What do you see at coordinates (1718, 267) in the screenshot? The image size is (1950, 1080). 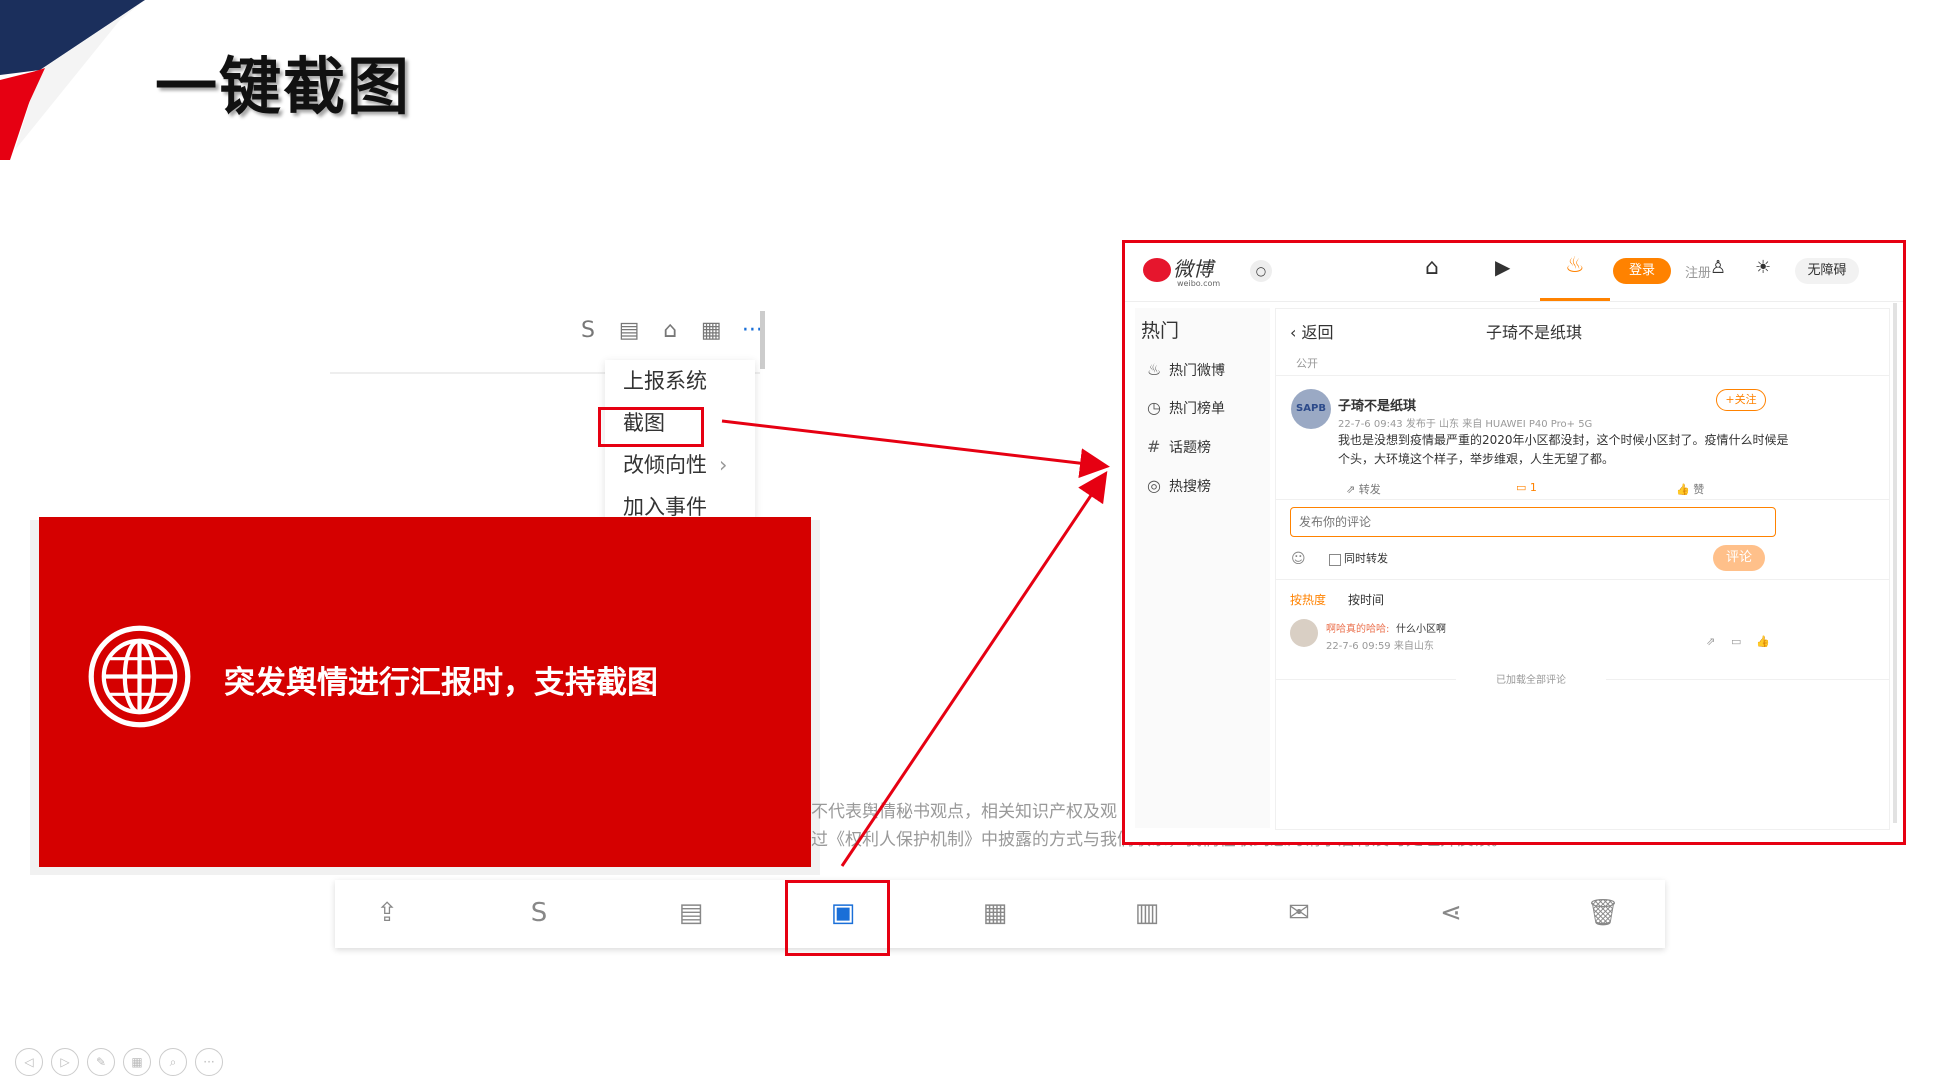 I see `user-icon: ♙` at bounding box center [1718, 267].